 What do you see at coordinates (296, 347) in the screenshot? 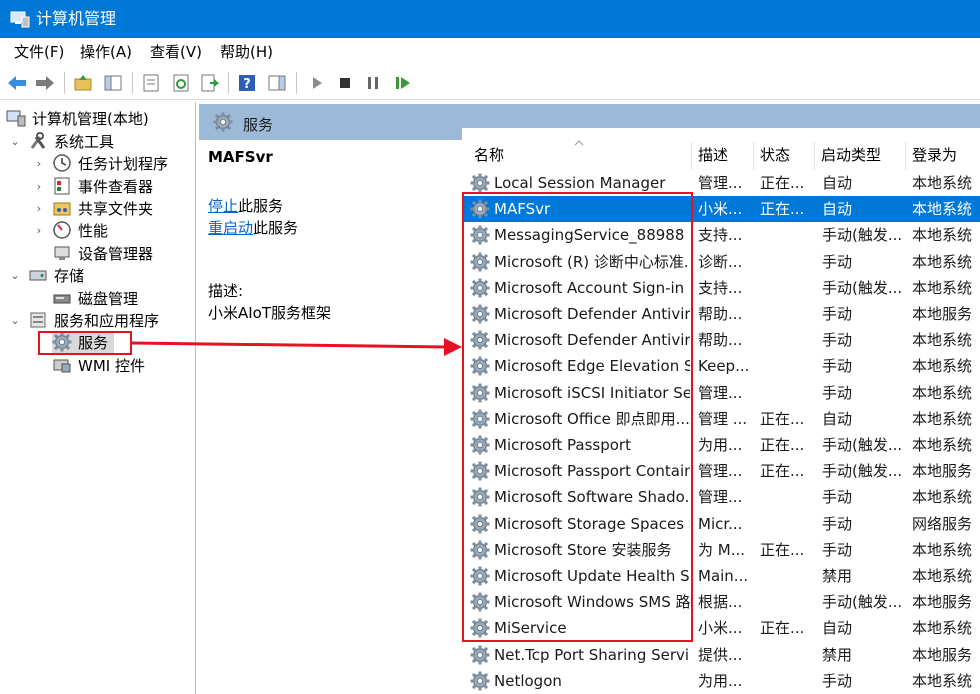
I see `annotation-arrow` at bounding box center [296, 347].